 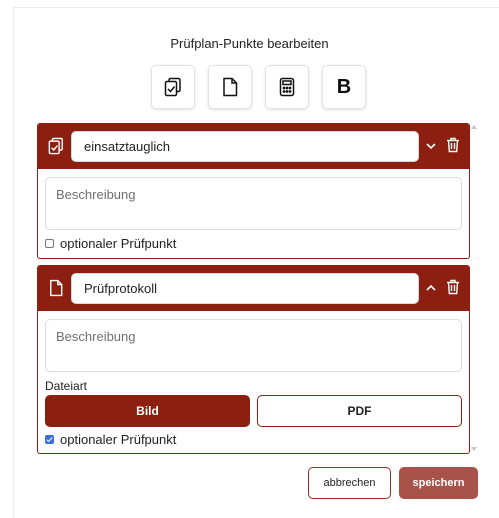 I want to click on file-type-pdf-button: PDF, so click(x=359, y=411).